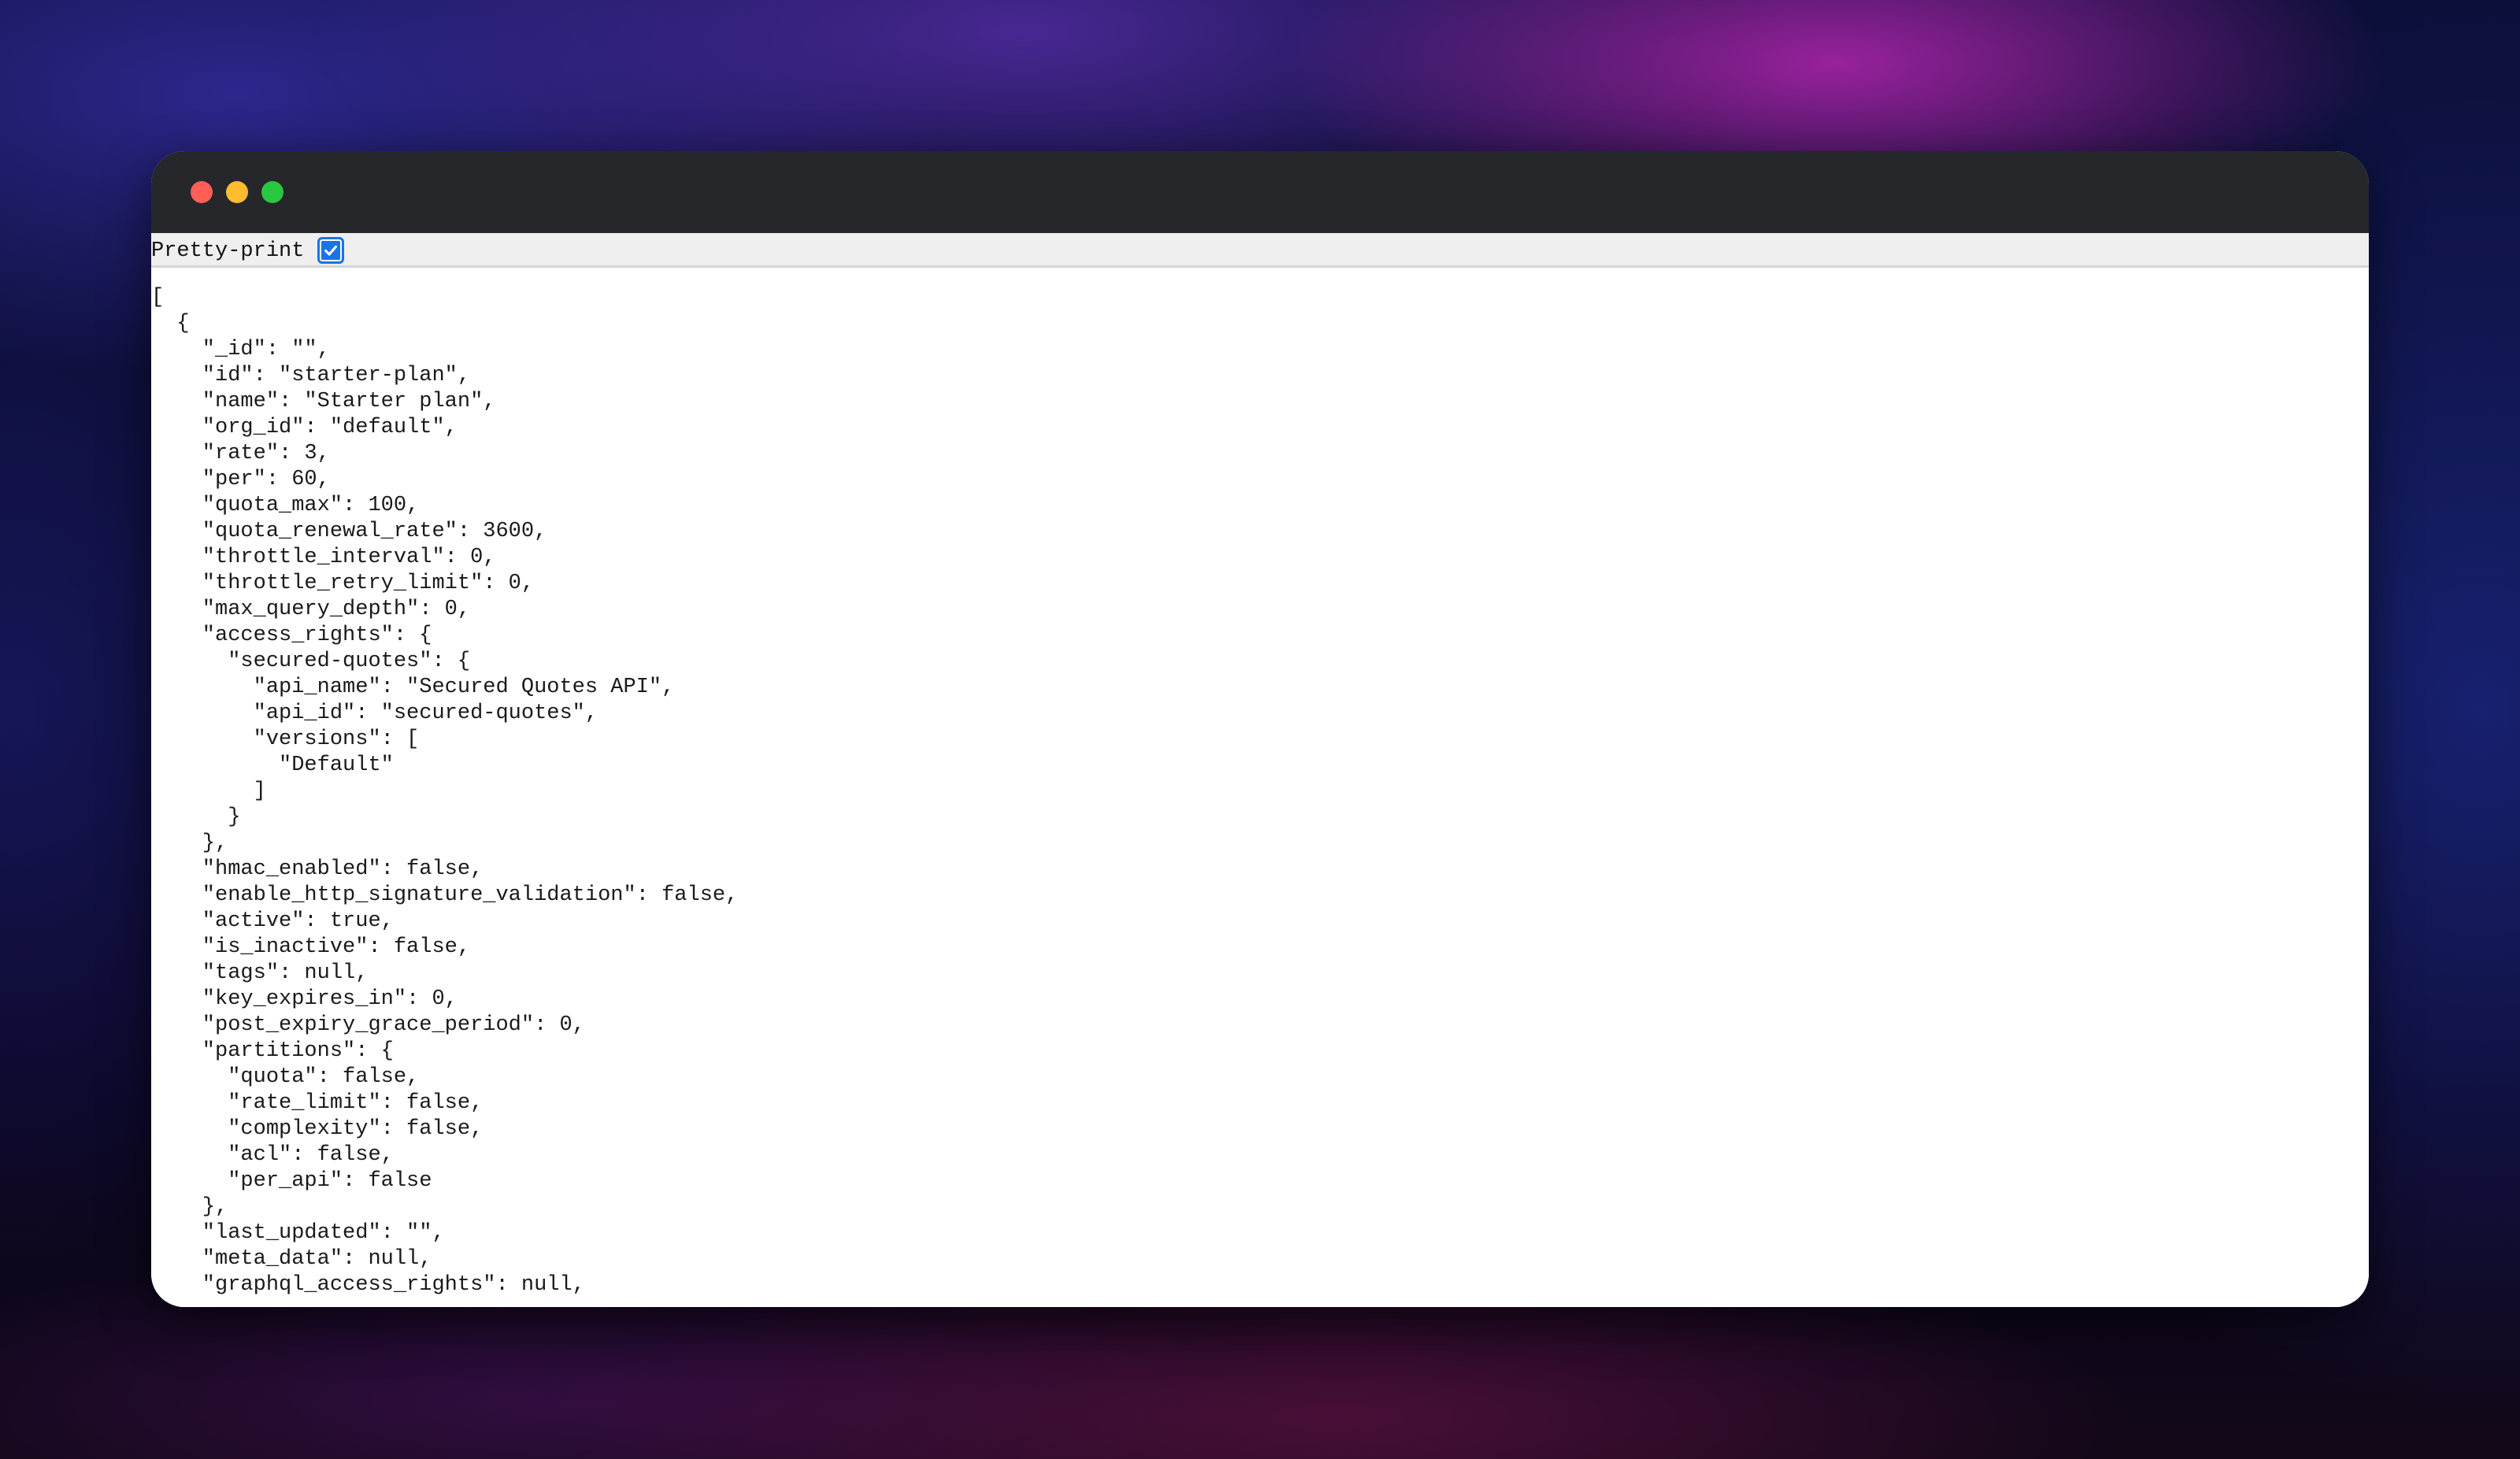  Describe the element at coordinates (158, 298) in the screenshot. I see `json-line: [` at that location.